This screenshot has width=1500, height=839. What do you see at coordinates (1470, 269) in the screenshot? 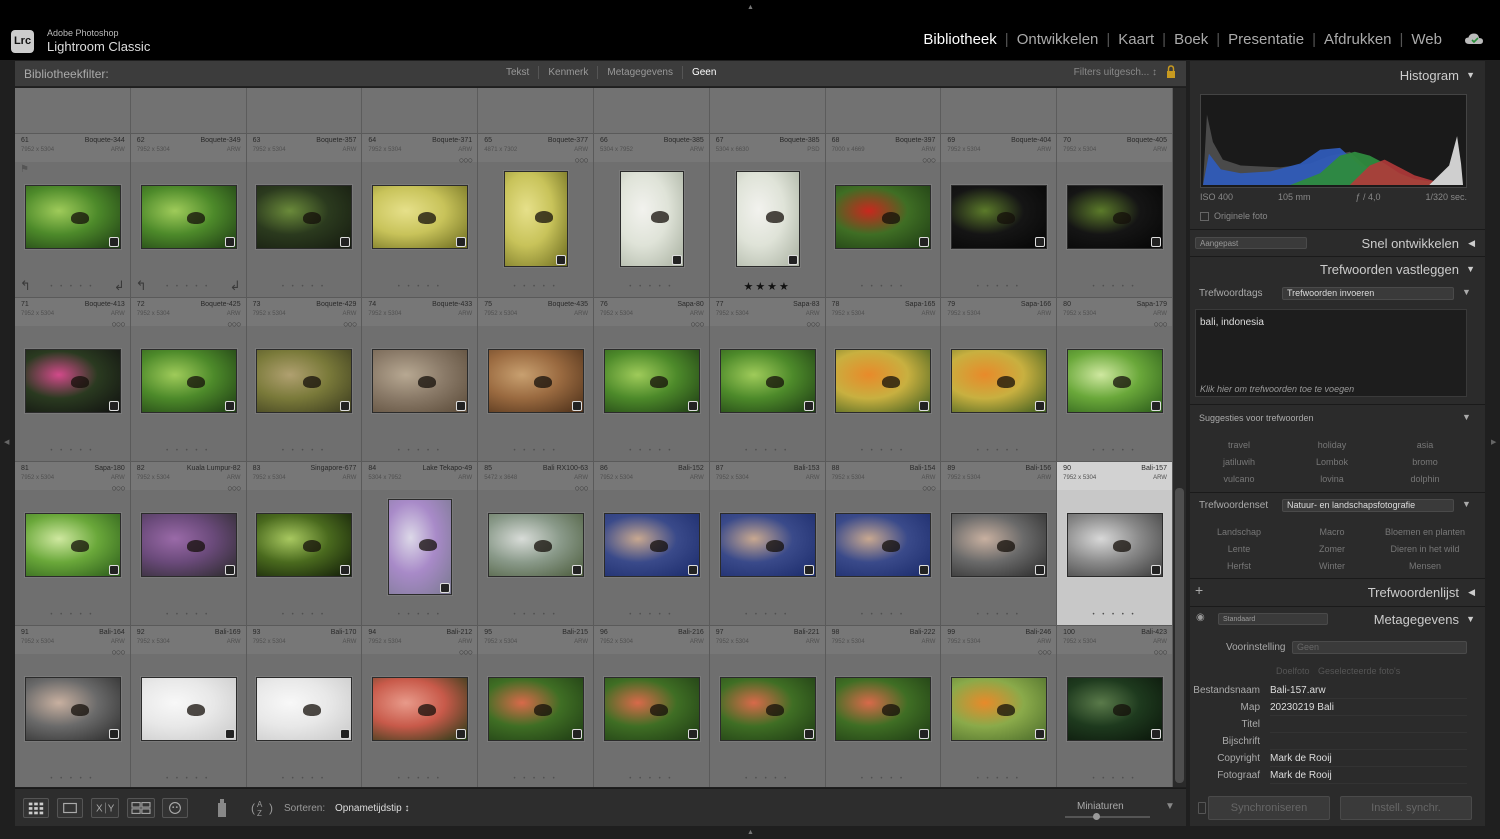
I see `collapse-triangle-icon: ▼` at bounding box center [1470, 269].